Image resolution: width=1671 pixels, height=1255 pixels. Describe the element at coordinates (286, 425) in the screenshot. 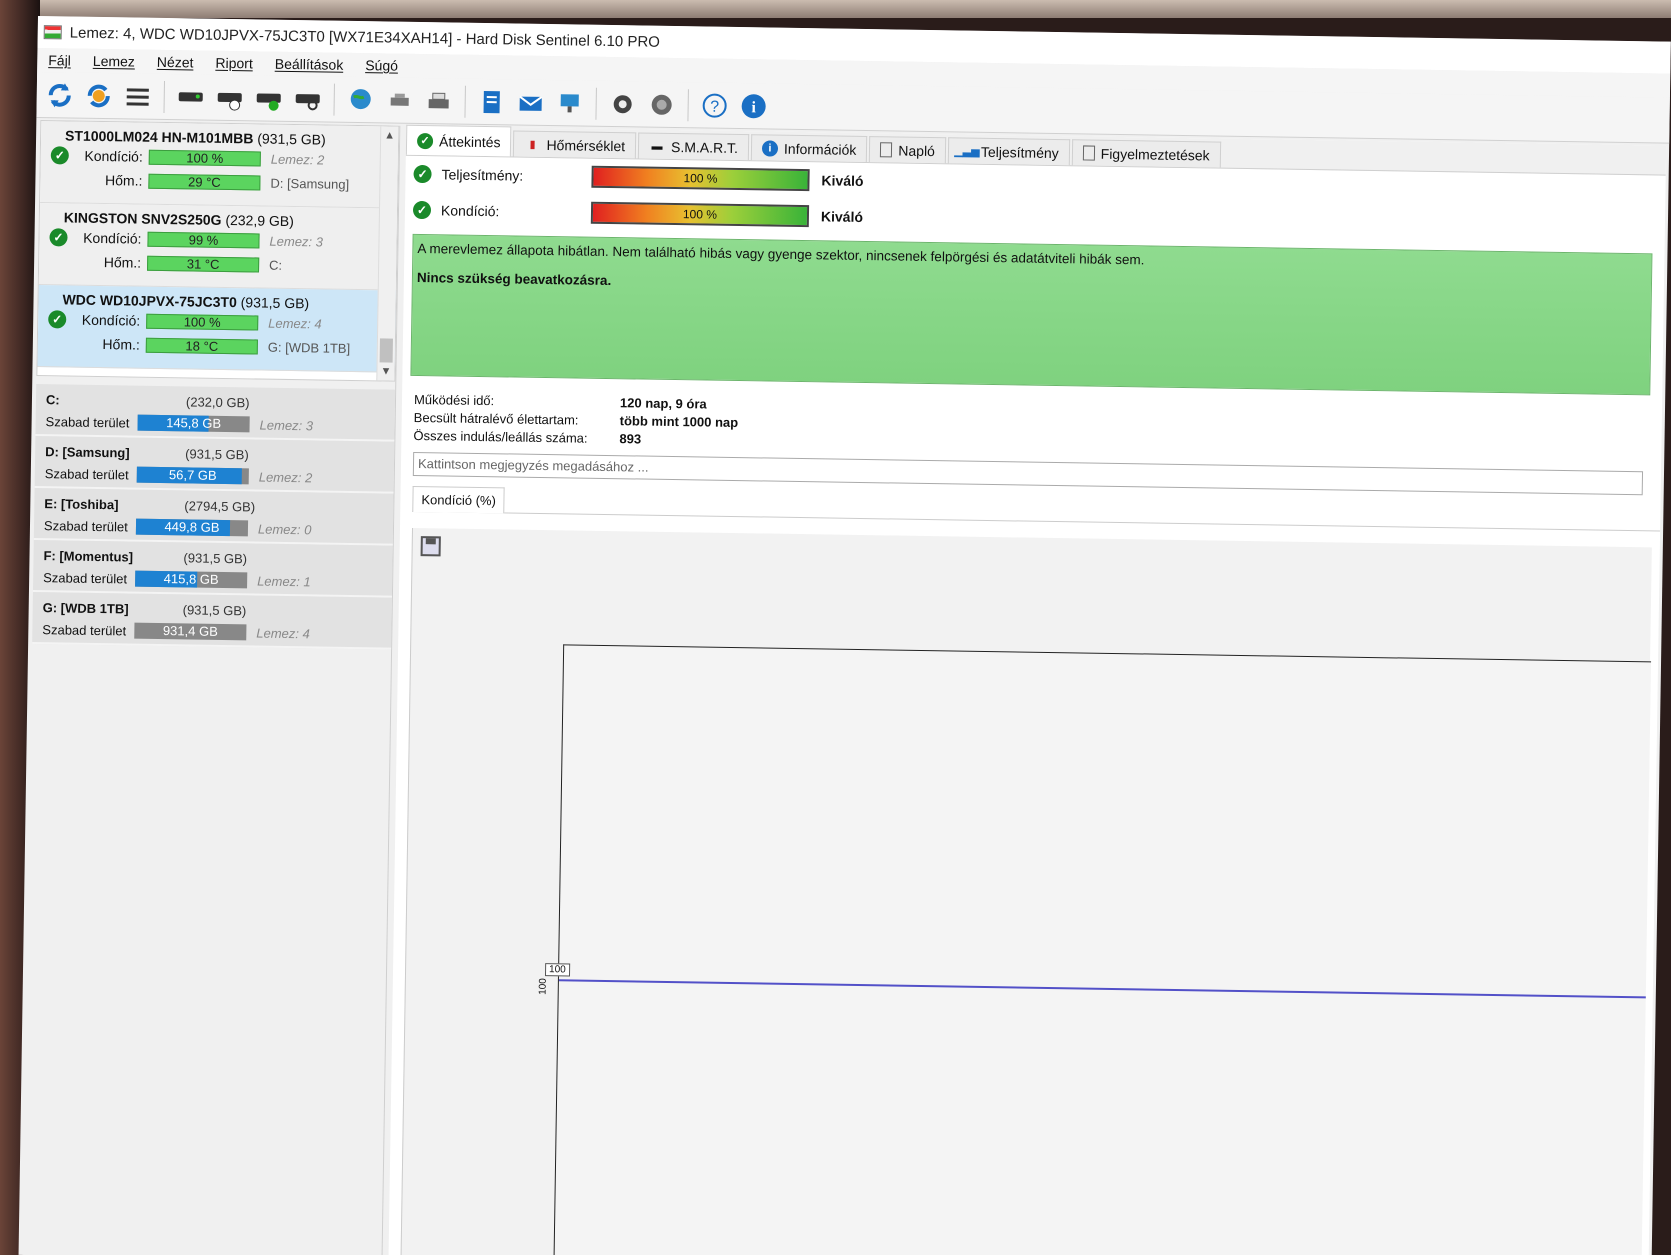

I see `volume-disk: Lemez: 3` at that location.